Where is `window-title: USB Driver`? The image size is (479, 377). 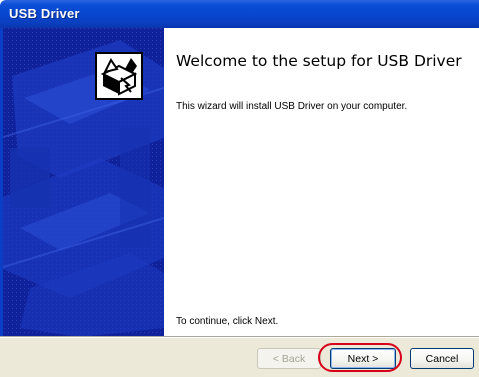 window-title: USB Driver is located at coordinates (44, 13).